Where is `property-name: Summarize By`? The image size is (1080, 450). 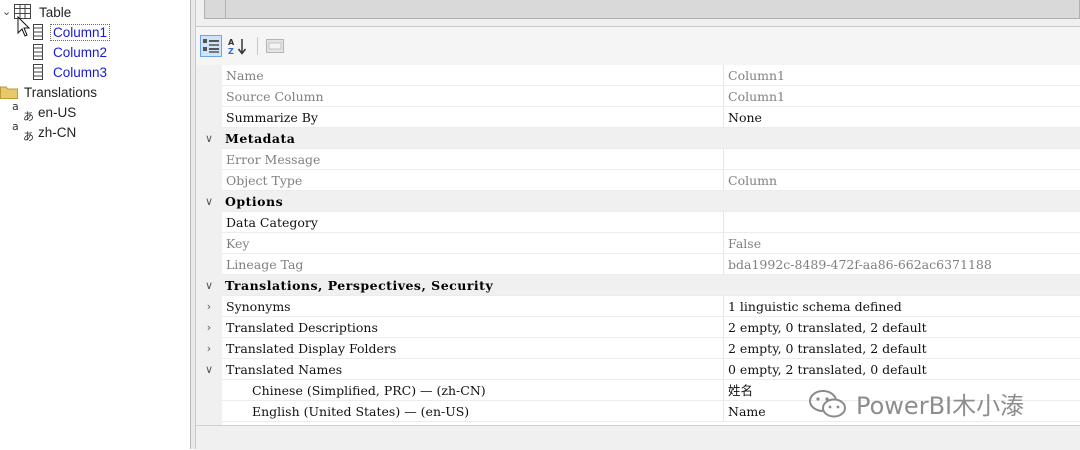
property-name: Summarize By is located at coordinates (272, 117).